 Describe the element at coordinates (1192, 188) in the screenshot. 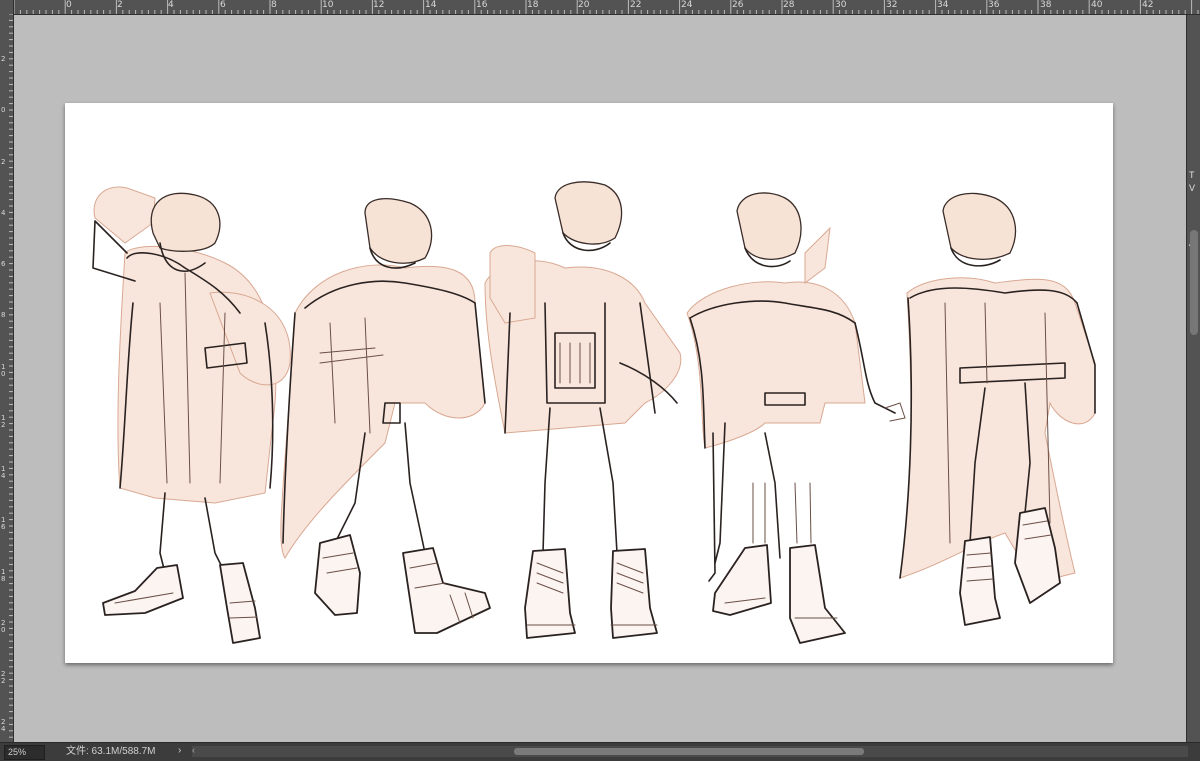

I see `move-tool-icon: V` at that location.